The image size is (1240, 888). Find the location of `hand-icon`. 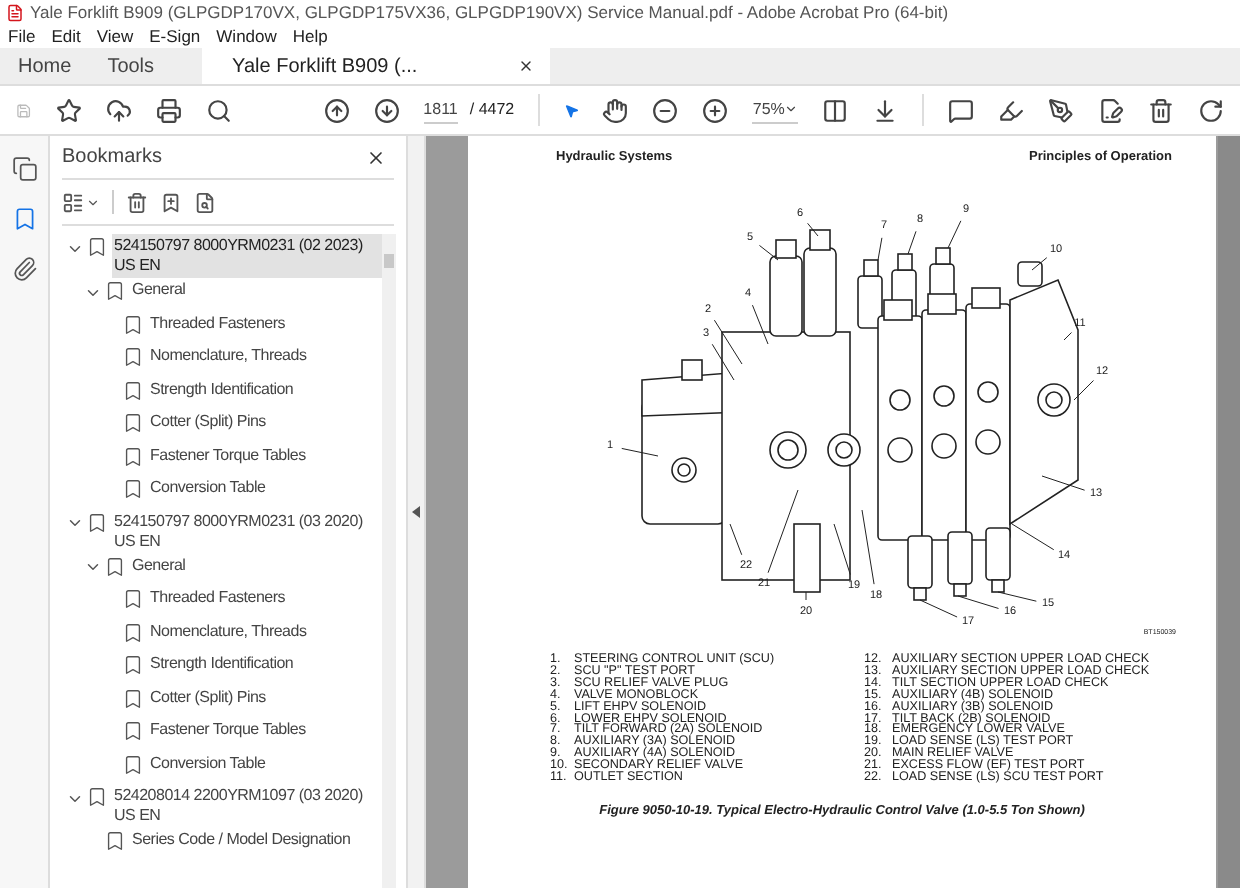

hand-icon is located at coordinates (615, 110).